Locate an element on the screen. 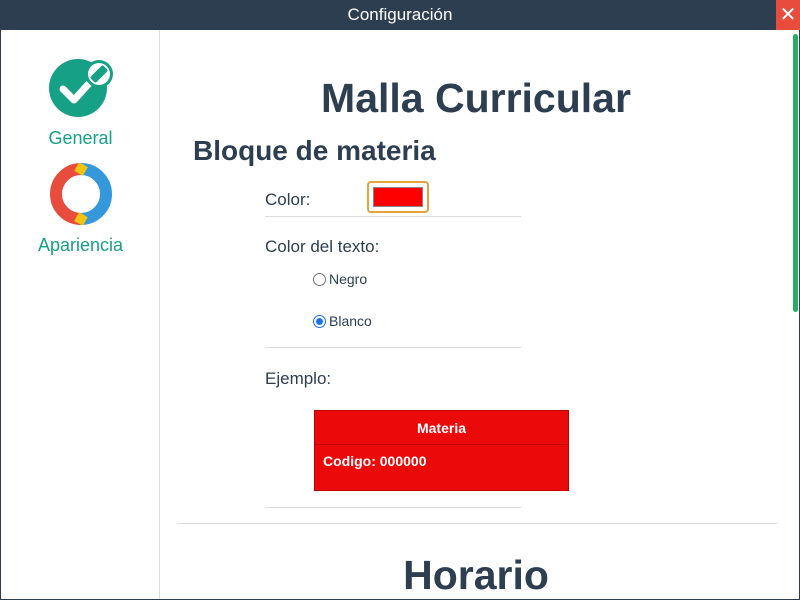 This screenshot has height=600, width=800. section-divider is located at coordinates (477, 523).